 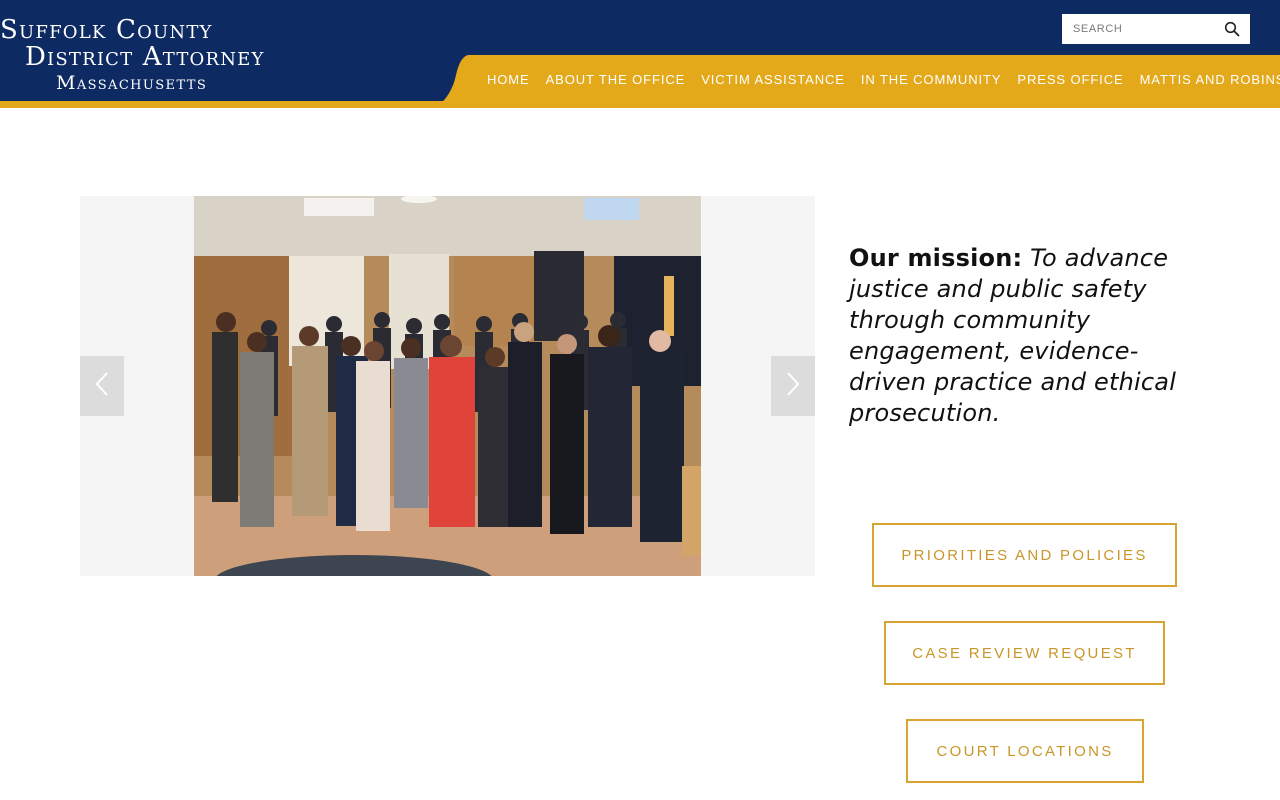 I want to click on carousel-next-button, so click(x=793, y=386).